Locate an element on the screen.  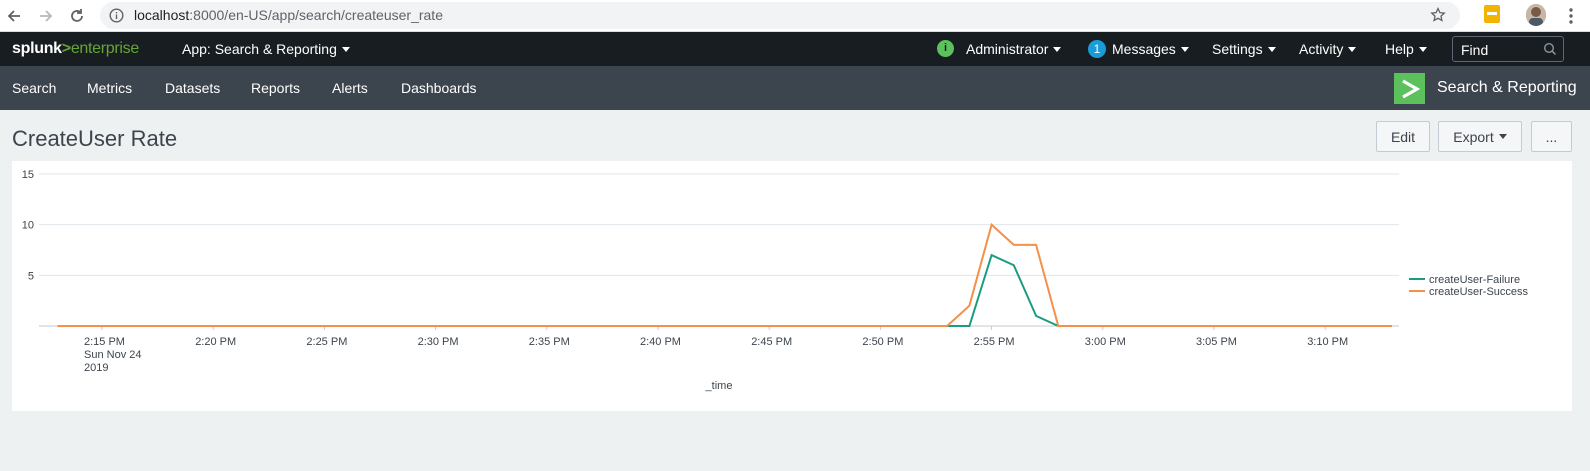
settings-menu: Settings is located at coordinates (1244, 49).